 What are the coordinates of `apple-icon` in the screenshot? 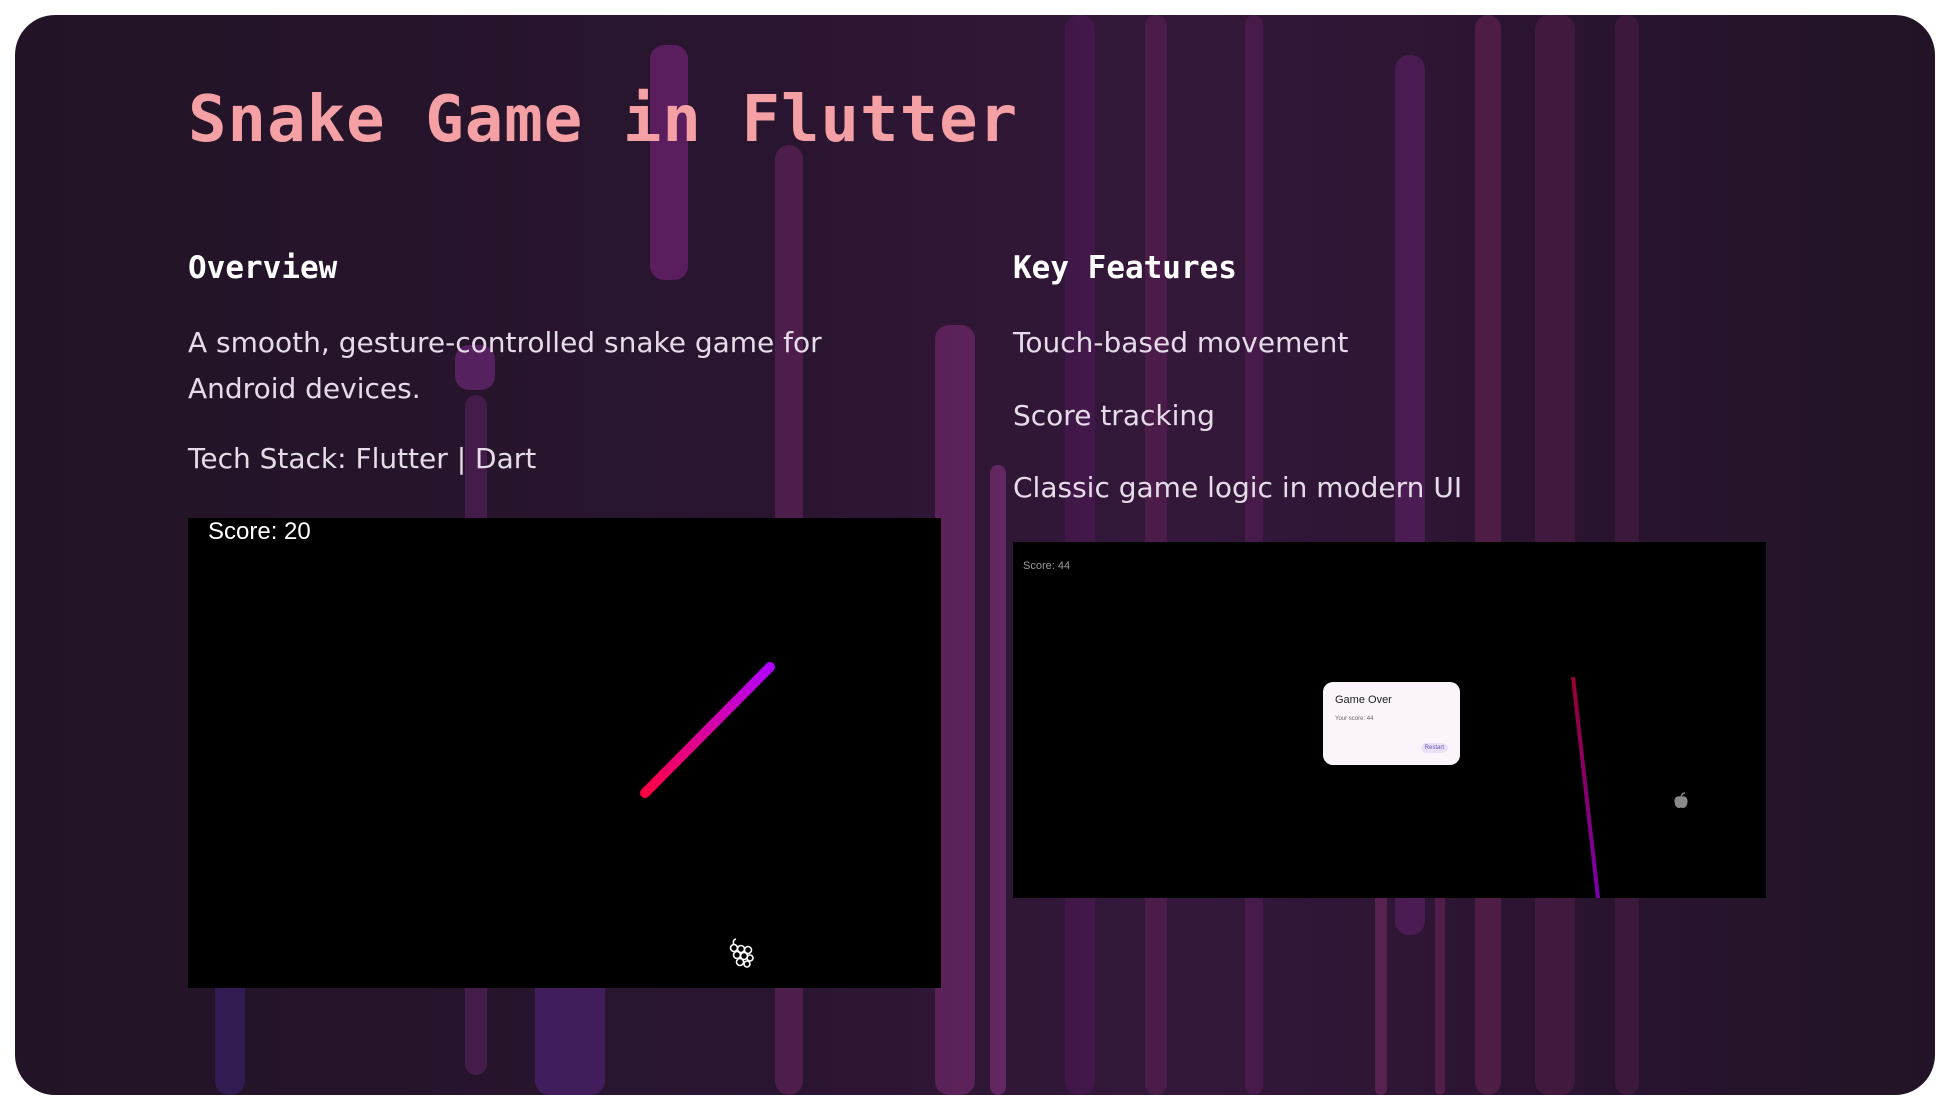 It's located at (1681, 800).